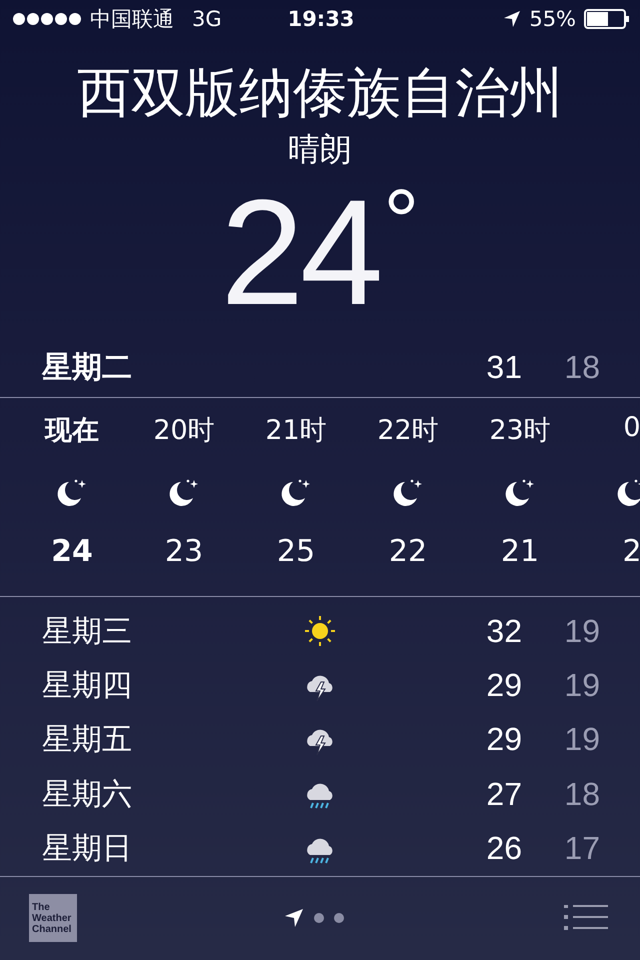  Describe the element at coordinates (320, 93) in the screenshot. I see `city-name: 西双版纳傣族自治州` at that location.